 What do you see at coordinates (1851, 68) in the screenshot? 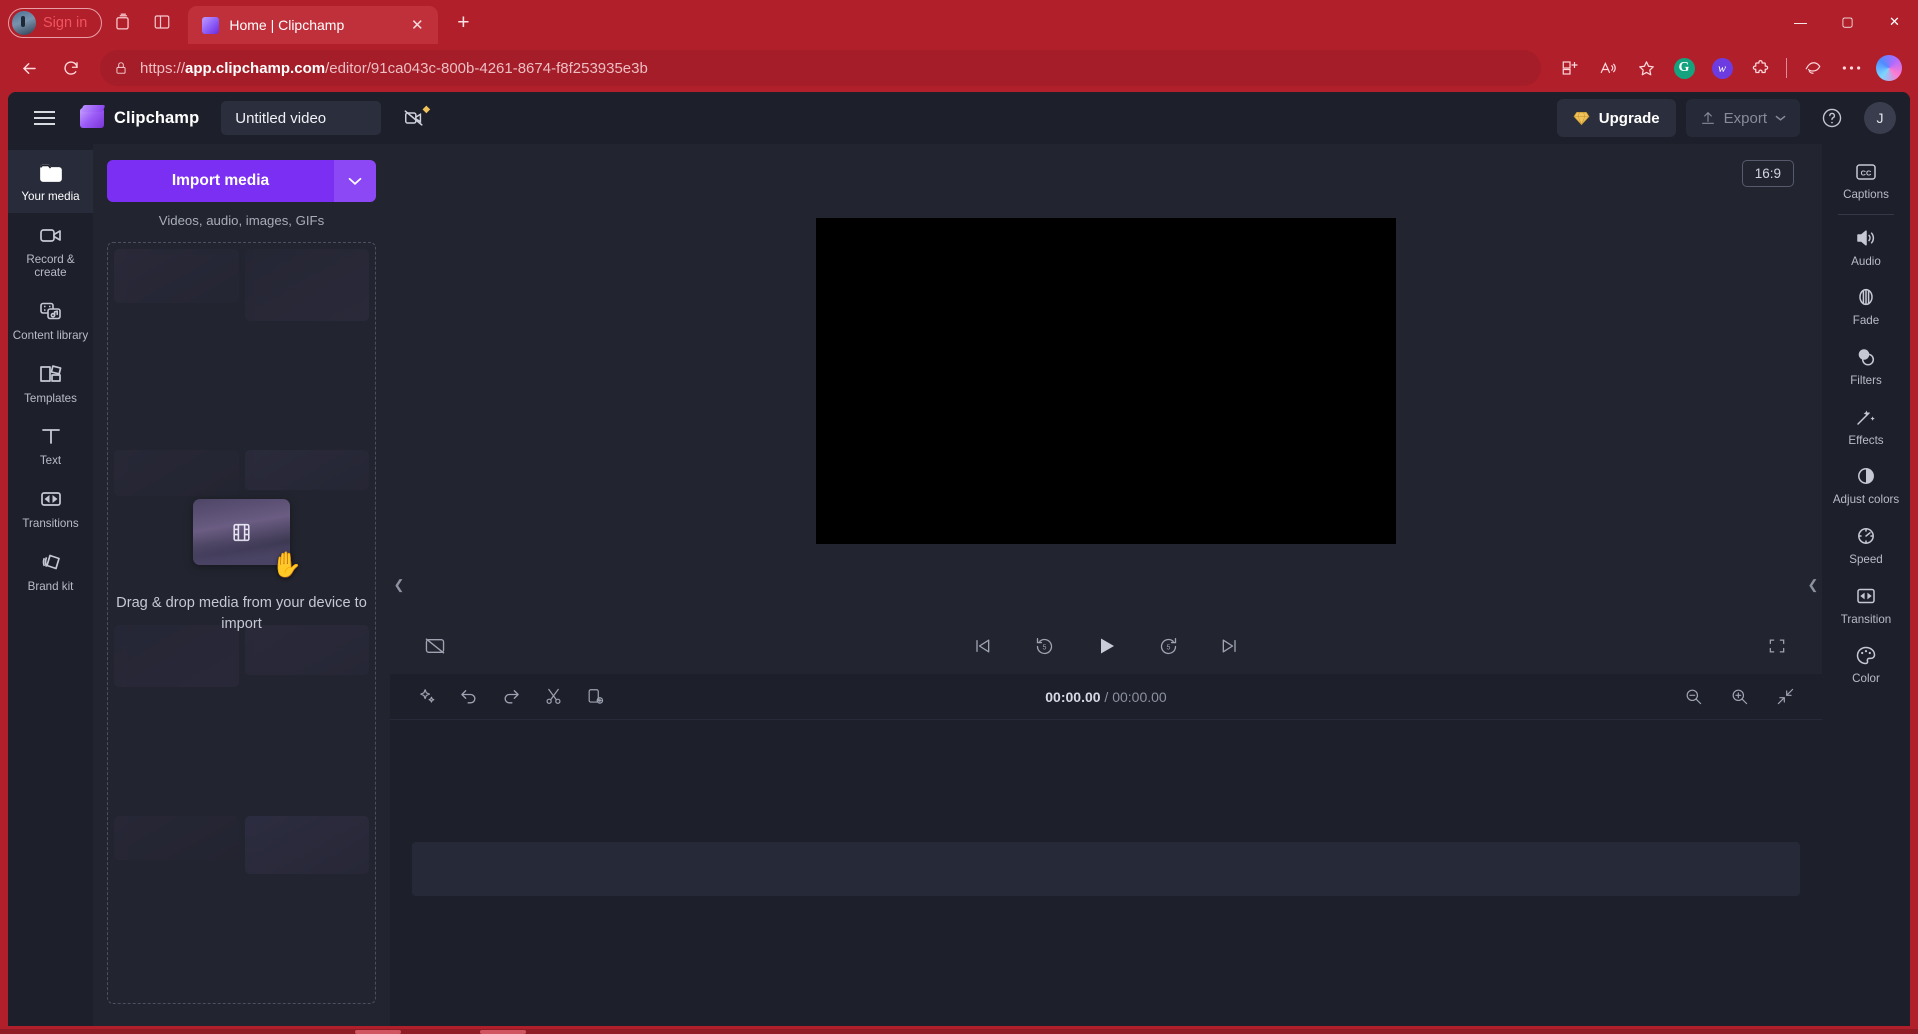
I see `settings-more-icon` at bounding box center [1851, 68].